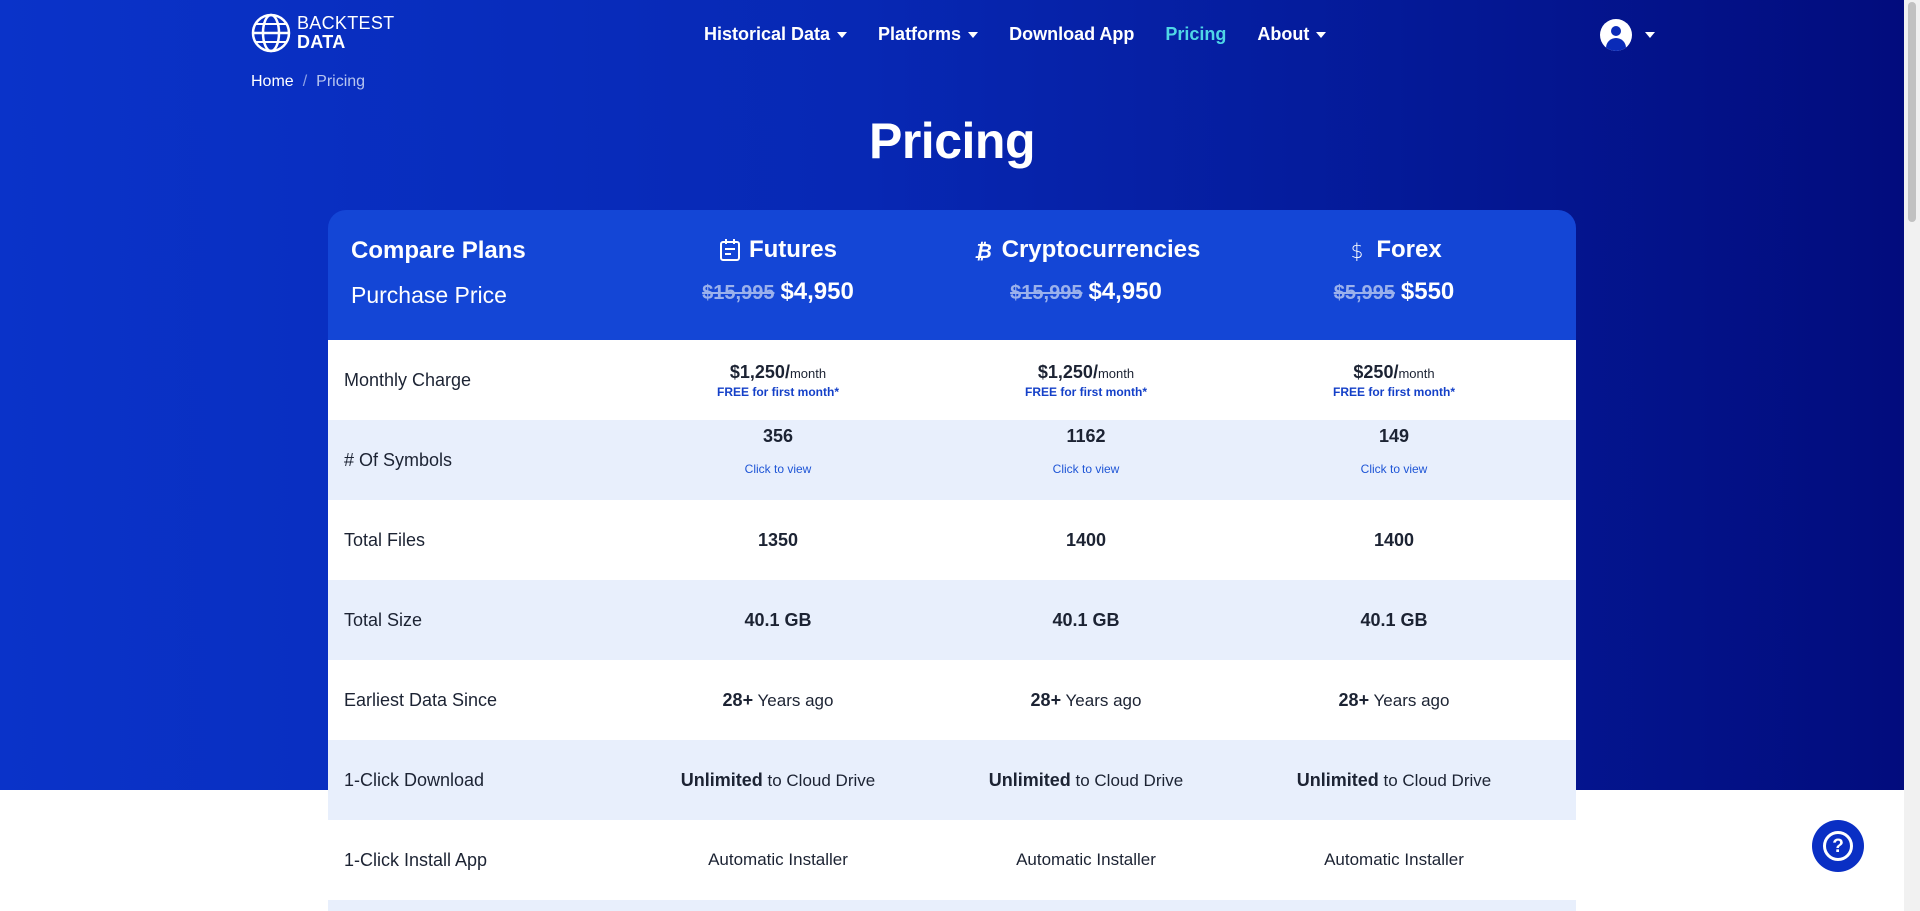  Describe the element at coordinates (1394, 779) in the screenshot. I see `cell-download-forex: Unlimited to Cloud Drive` at that location.